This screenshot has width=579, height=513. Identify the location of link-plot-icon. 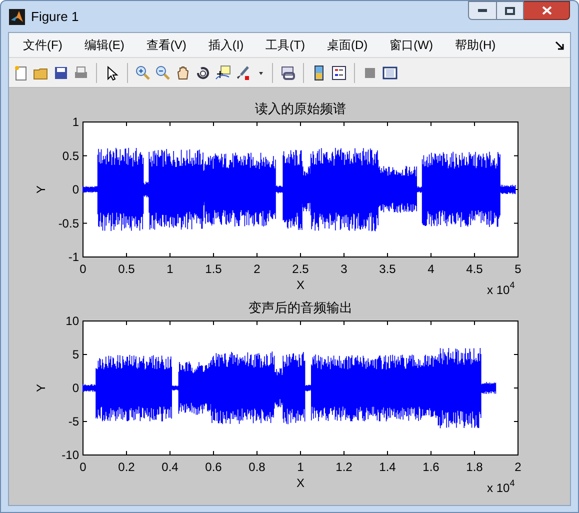
(288, 72).